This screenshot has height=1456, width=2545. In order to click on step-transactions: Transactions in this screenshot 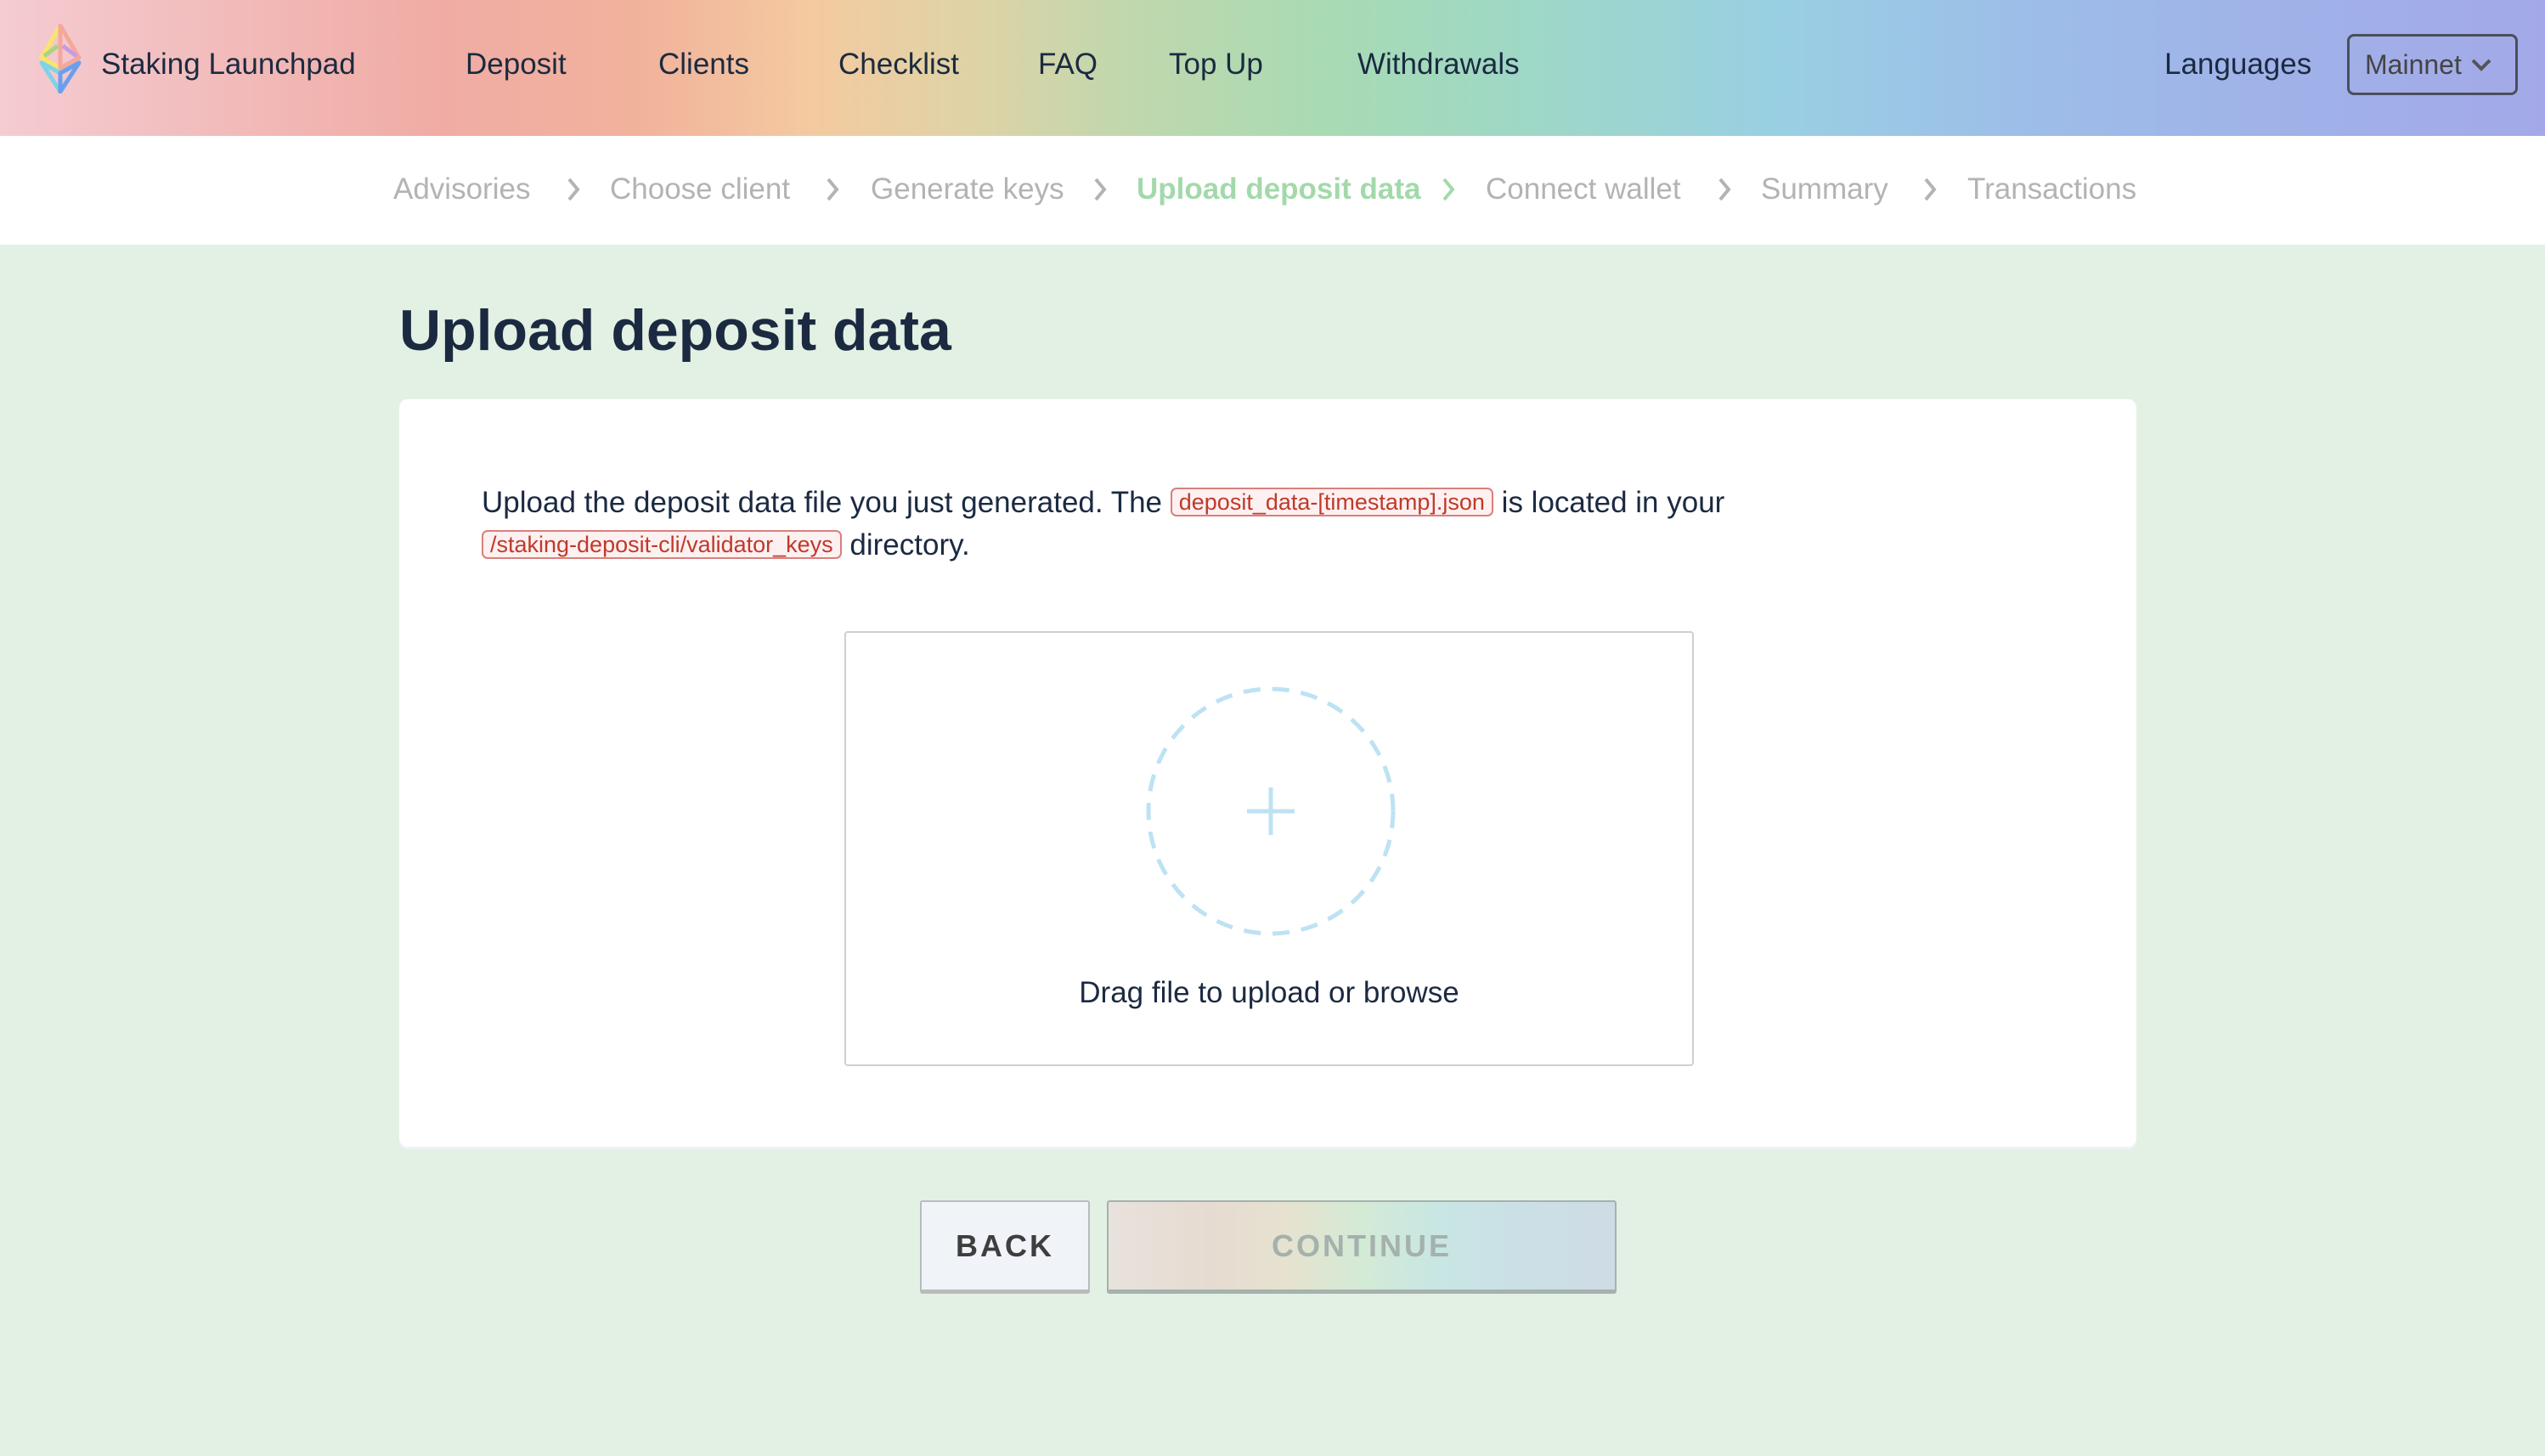, I will do `click(2052, 189)`.